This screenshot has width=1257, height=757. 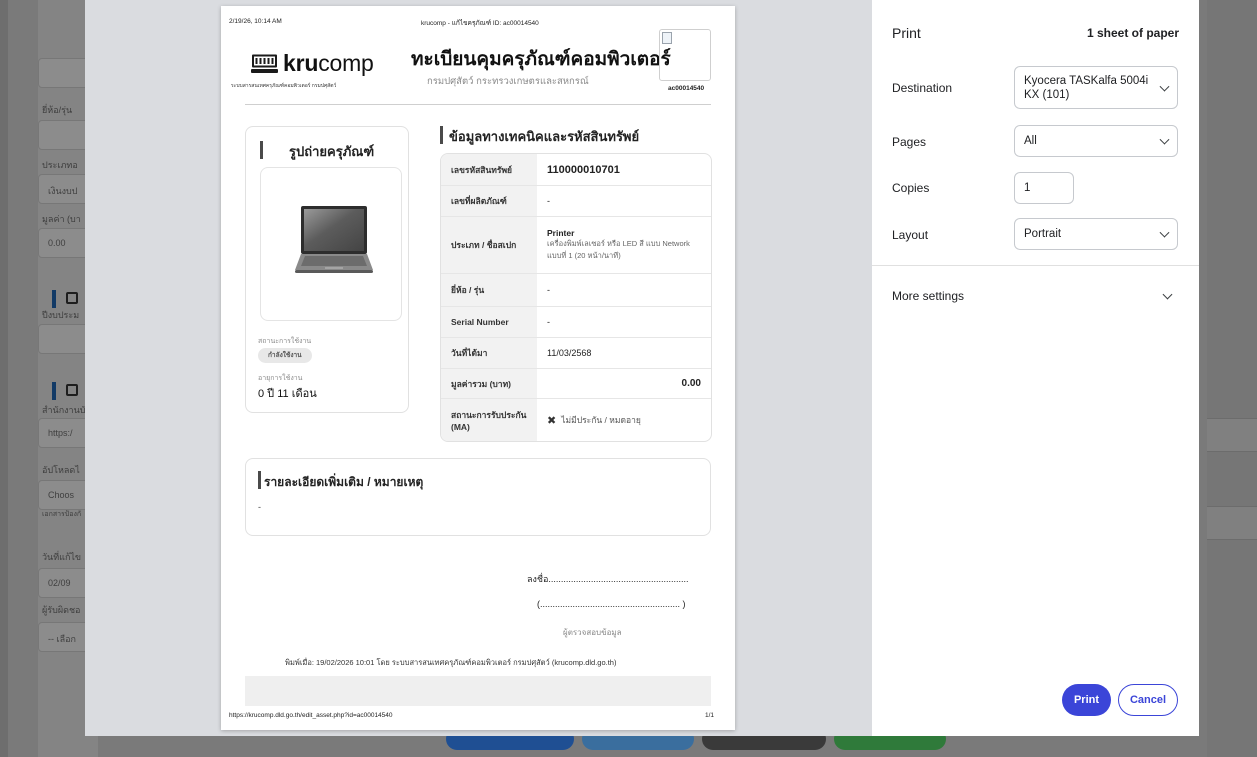 I want to click on spec-key: เลขที่ผลิตภัณฑ์, so click(x=489, y=201).